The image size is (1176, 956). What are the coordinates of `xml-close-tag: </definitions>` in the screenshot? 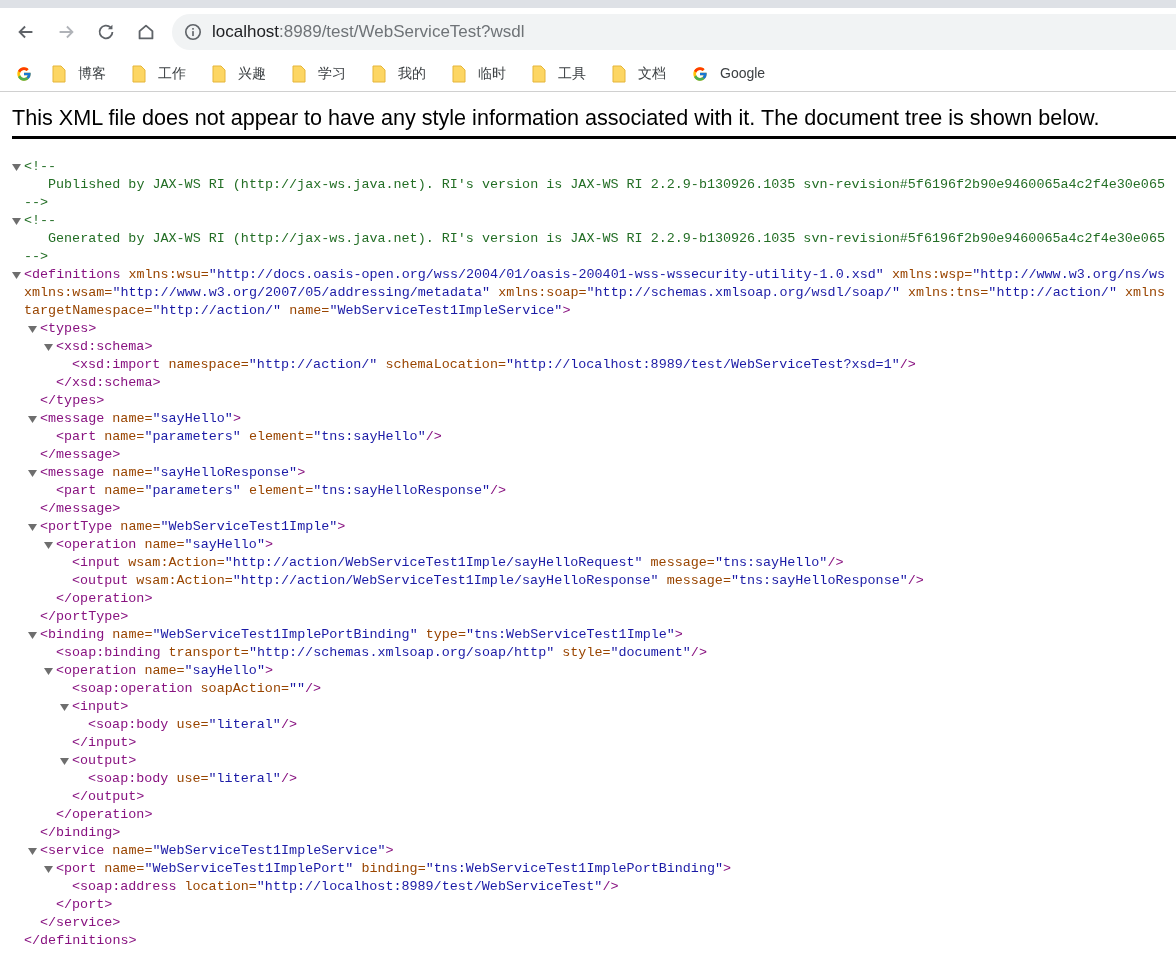 It's located at (80, 941).